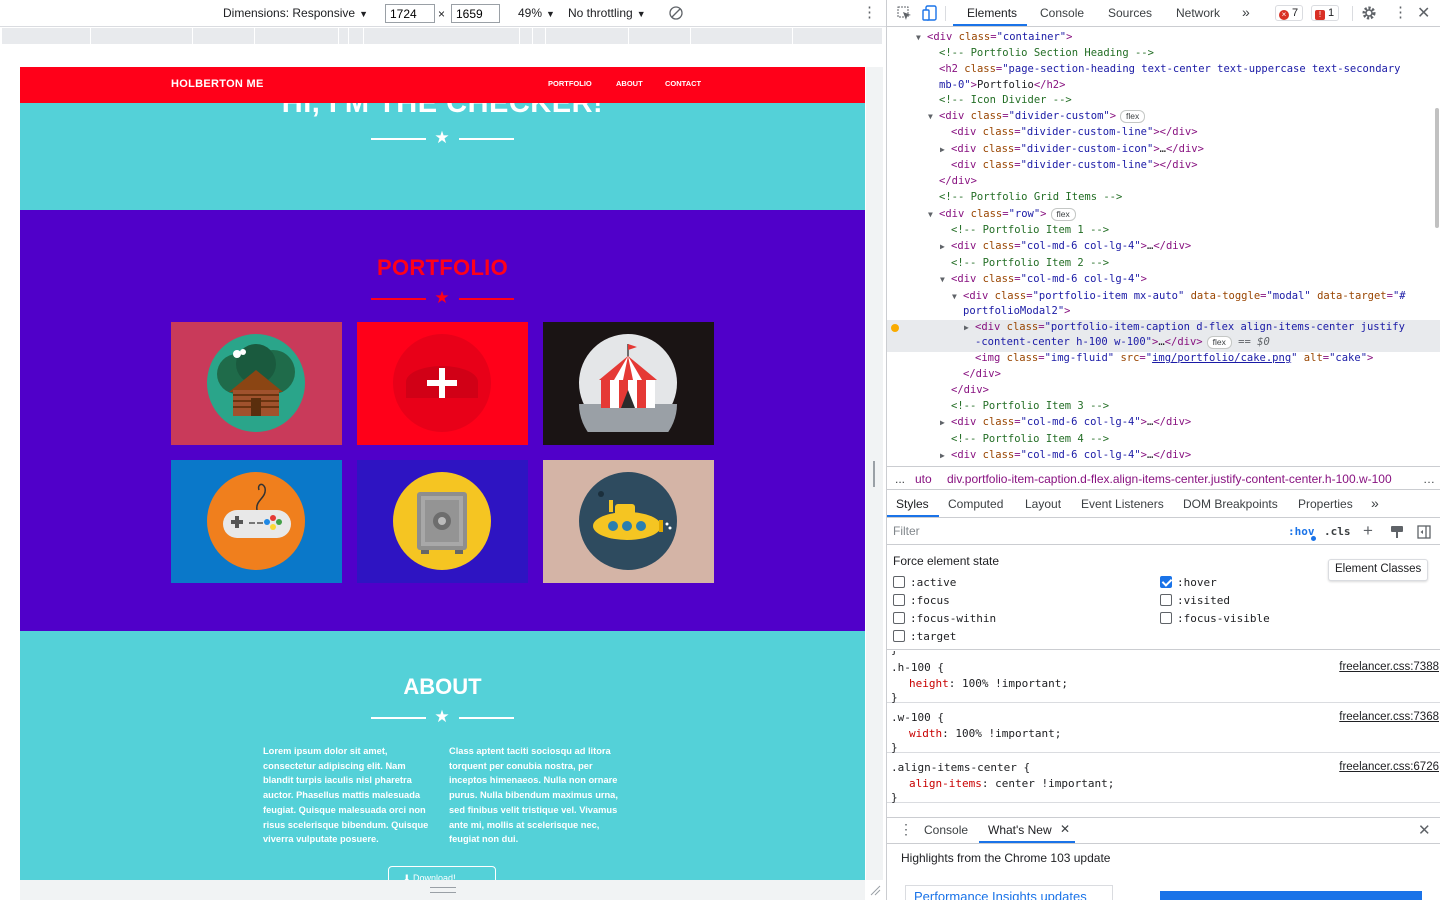  What do you see at coordinates (628, 383) in the screenshot?
I see `portfolio-item-circus` at bounding box center [628, 383].